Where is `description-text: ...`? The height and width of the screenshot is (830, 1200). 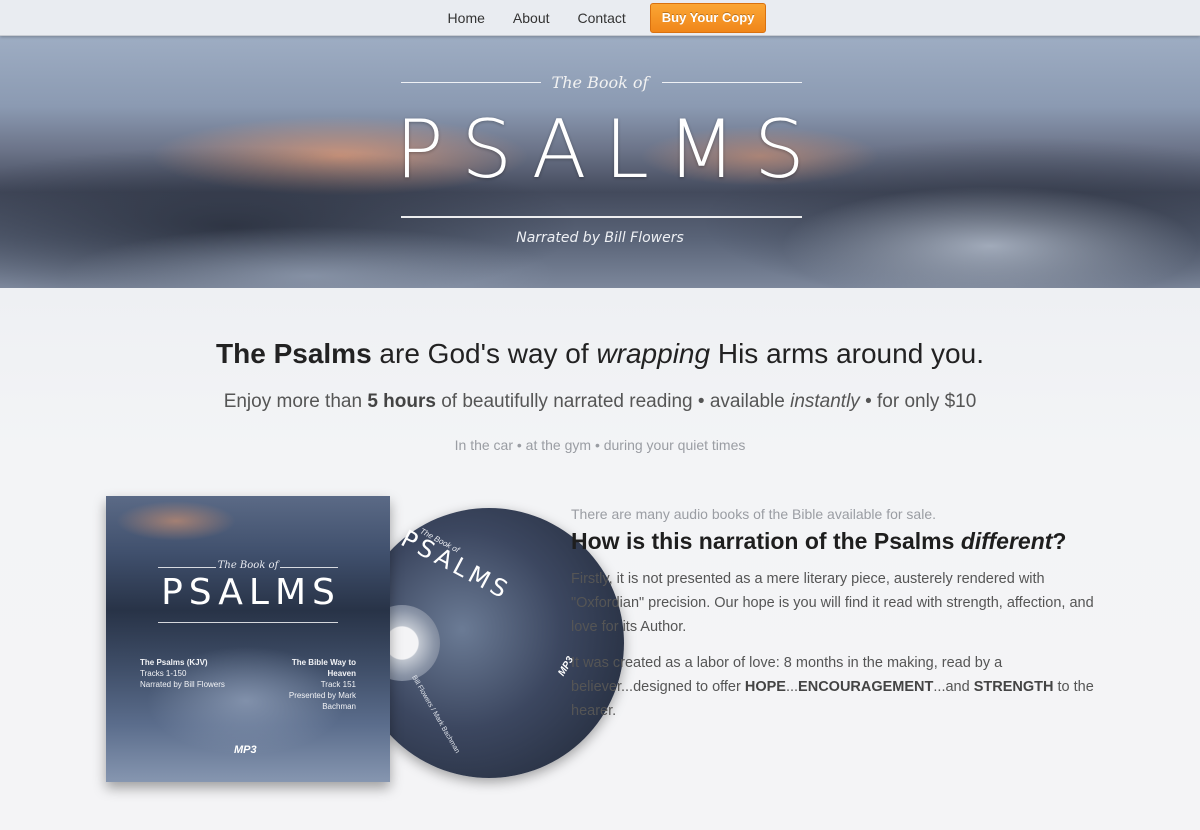 description-text: ... is located at coordinates (792, 687).